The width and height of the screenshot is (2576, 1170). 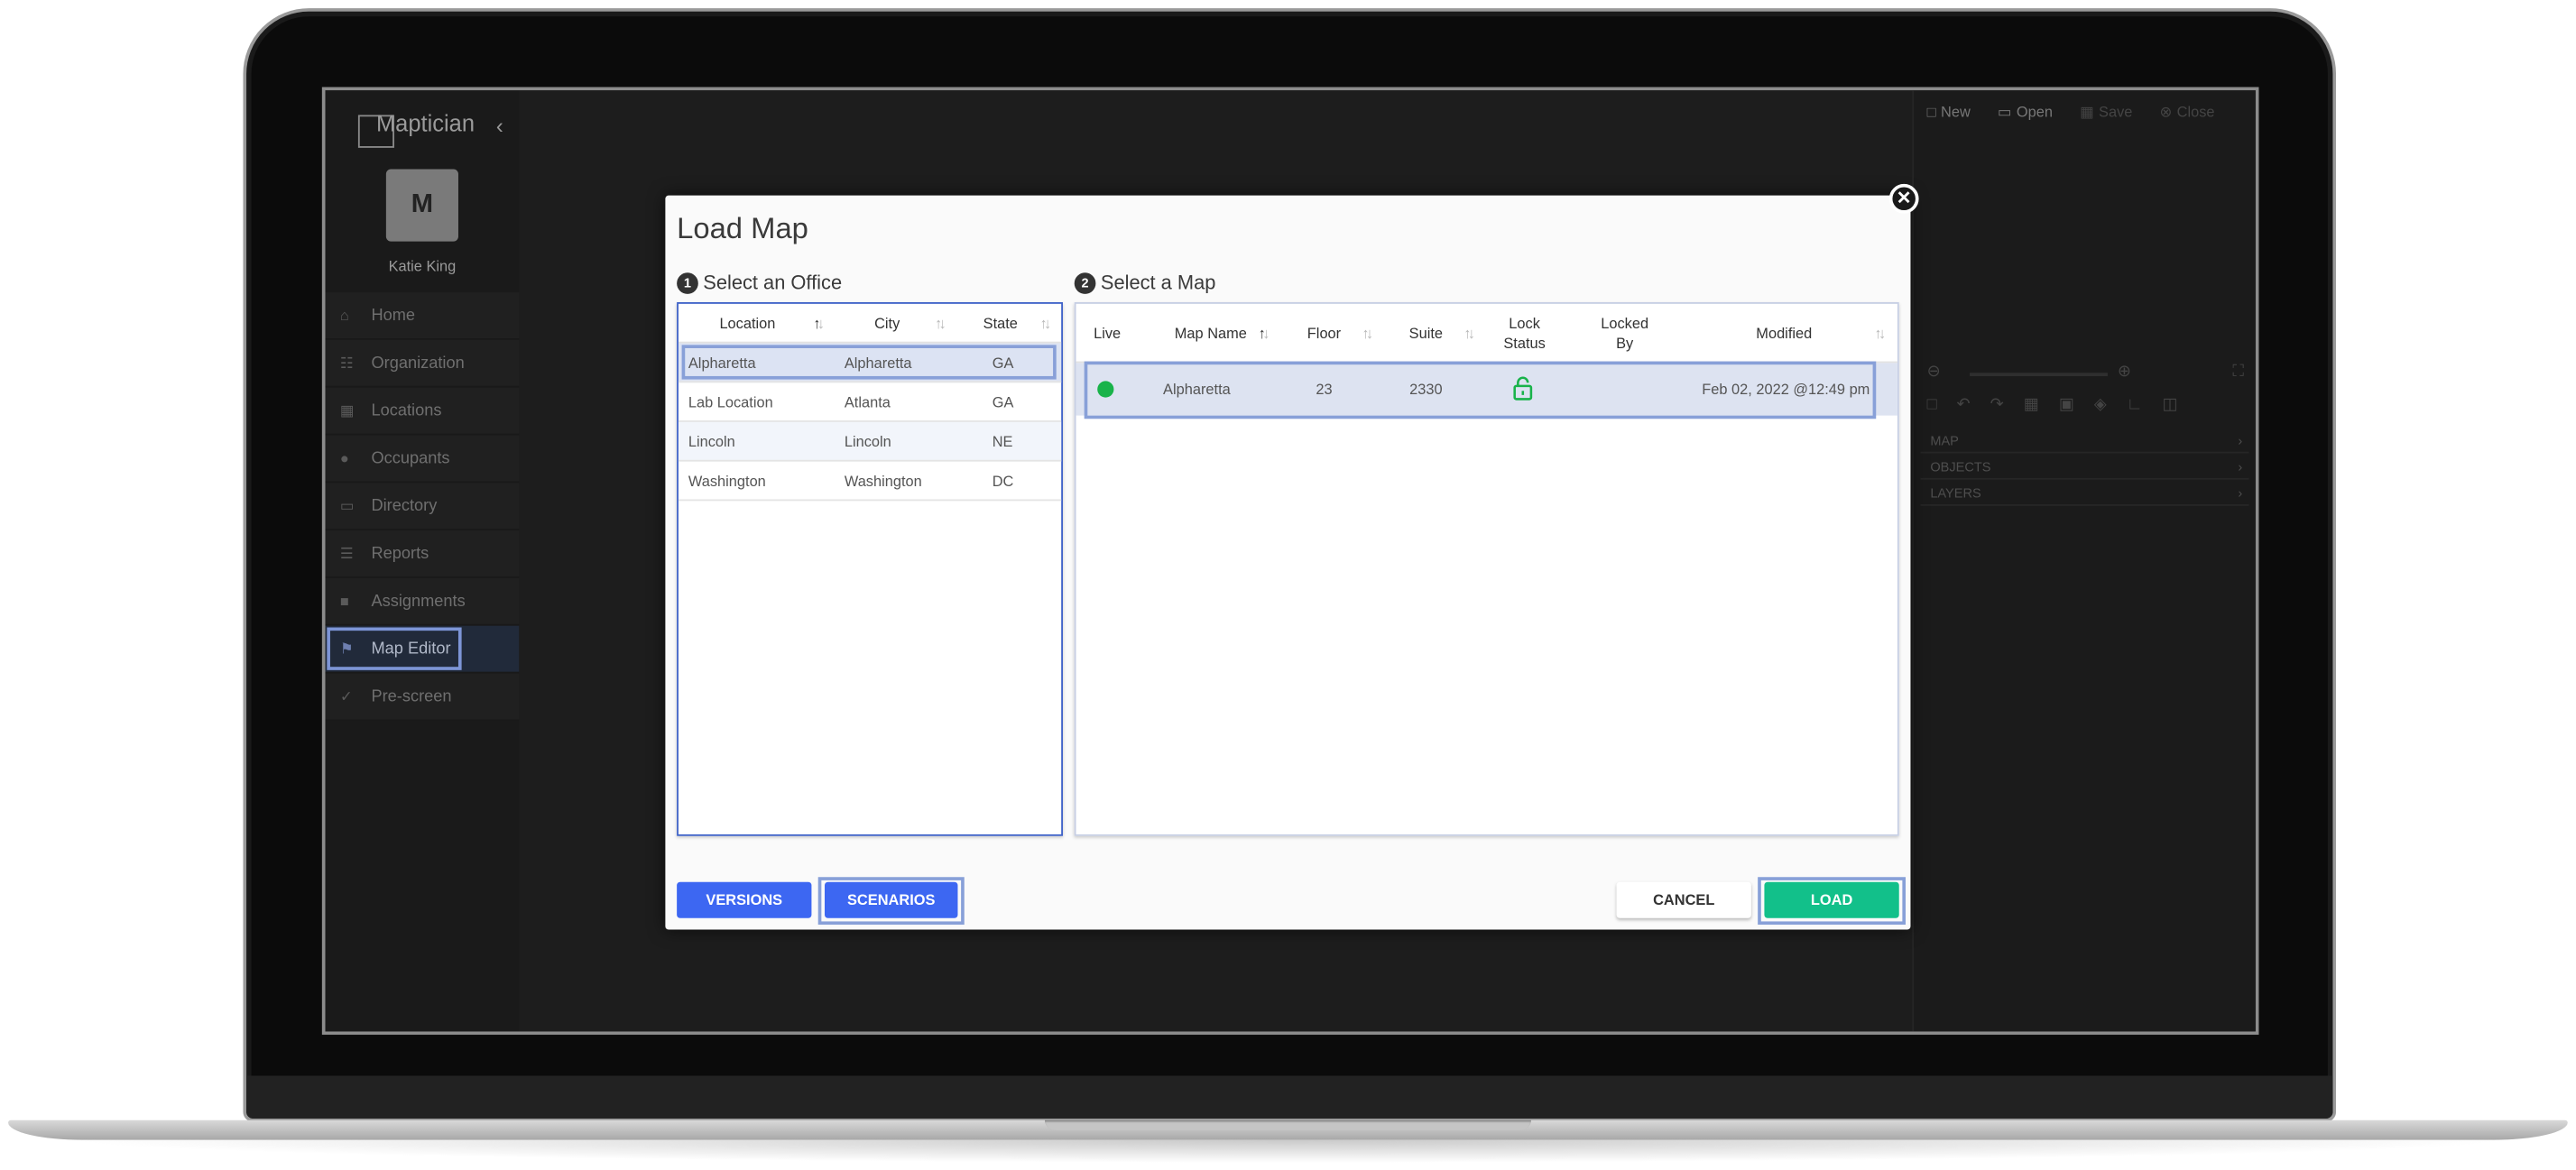 I want to click on laptop-notch, so click(x=1287, y=1124).